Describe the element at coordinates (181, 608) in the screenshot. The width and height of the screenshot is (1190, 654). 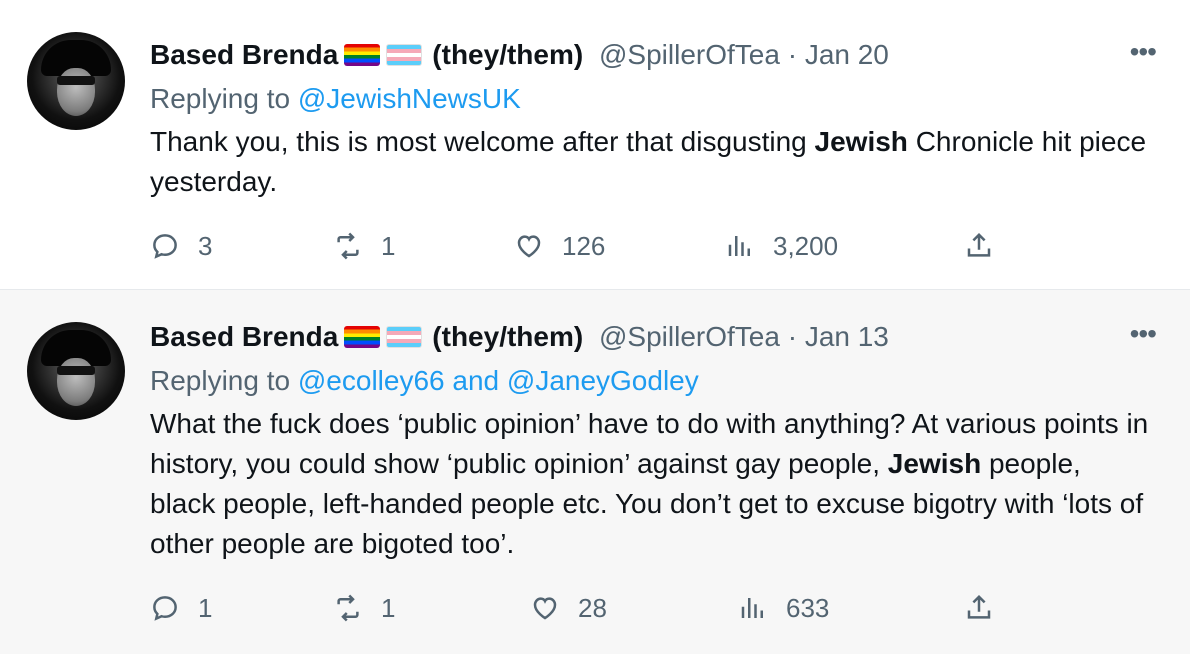
I see `reply-button: 1` at that location.